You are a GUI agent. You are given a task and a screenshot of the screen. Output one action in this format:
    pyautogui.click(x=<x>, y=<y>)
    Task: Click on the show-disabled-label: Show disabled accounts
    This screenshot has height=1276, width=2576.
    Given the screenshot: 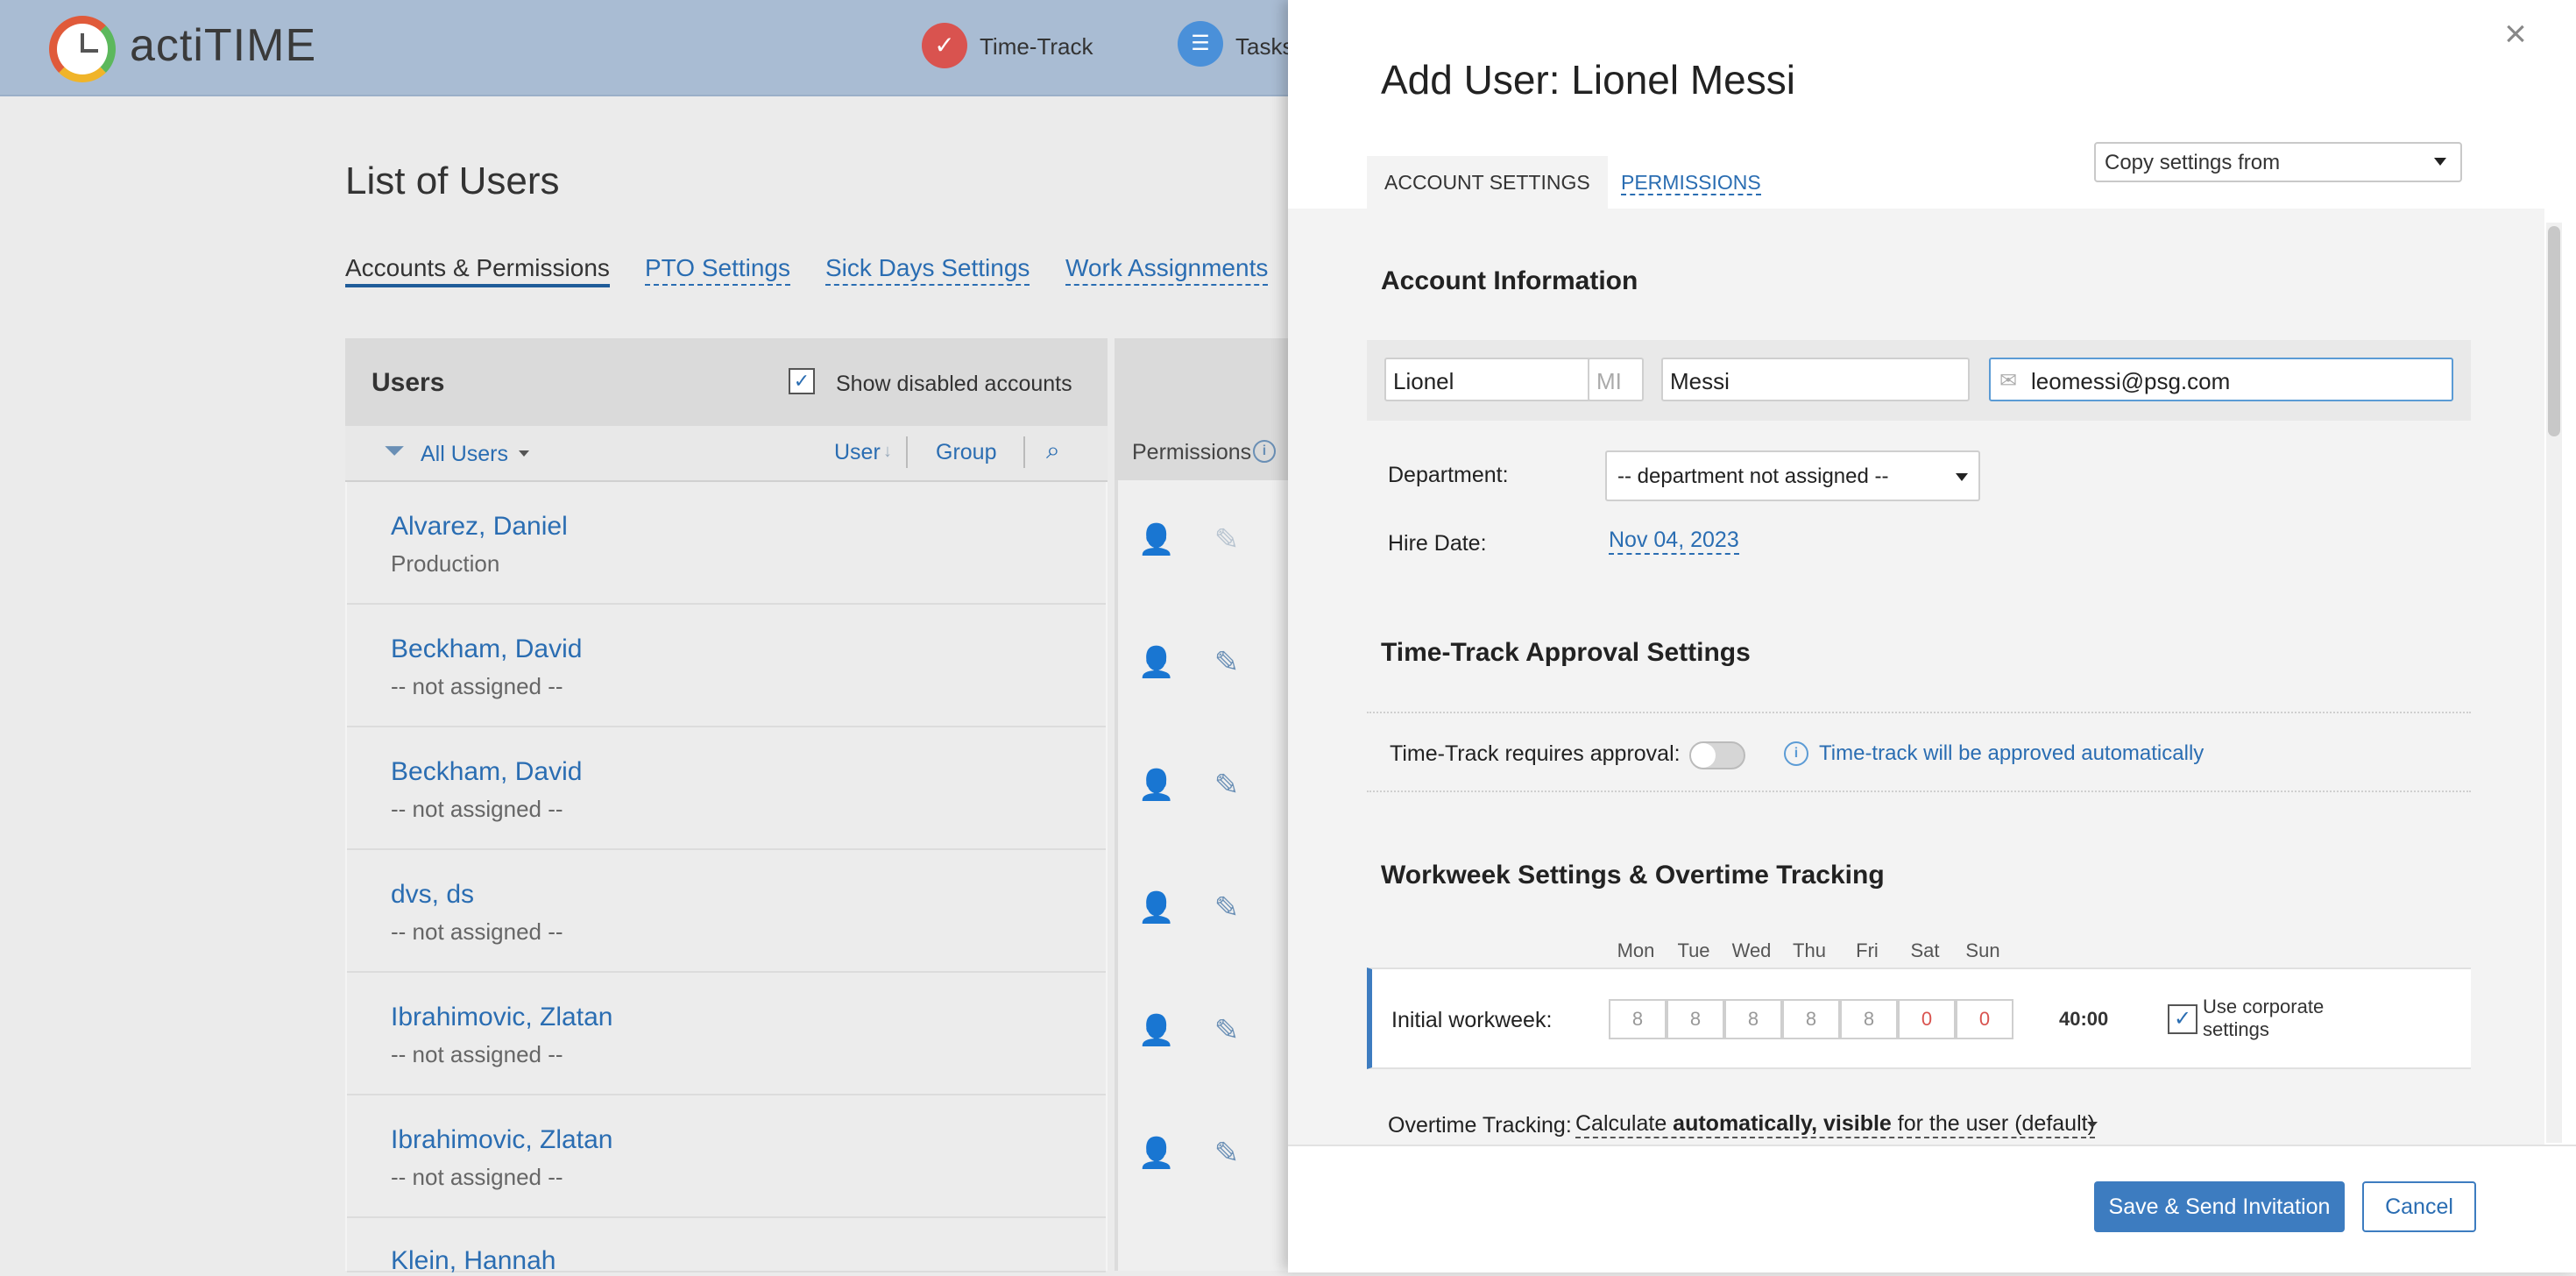 What is the action you would take?
    pyautogui.click(x=954, y=384)
    